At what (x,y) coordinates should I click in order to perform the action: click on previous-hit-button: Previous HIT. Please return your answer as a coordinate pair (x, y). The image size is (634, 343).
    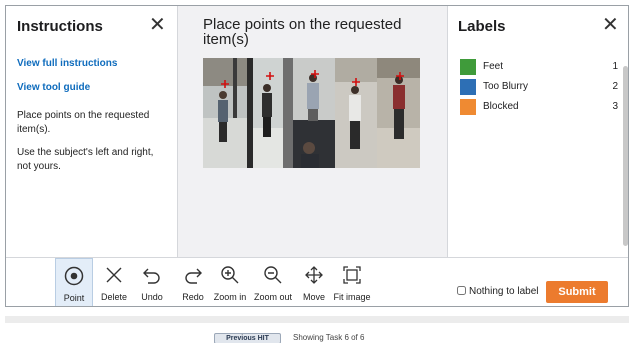
    Looking at the image, I should click on (247, 338).